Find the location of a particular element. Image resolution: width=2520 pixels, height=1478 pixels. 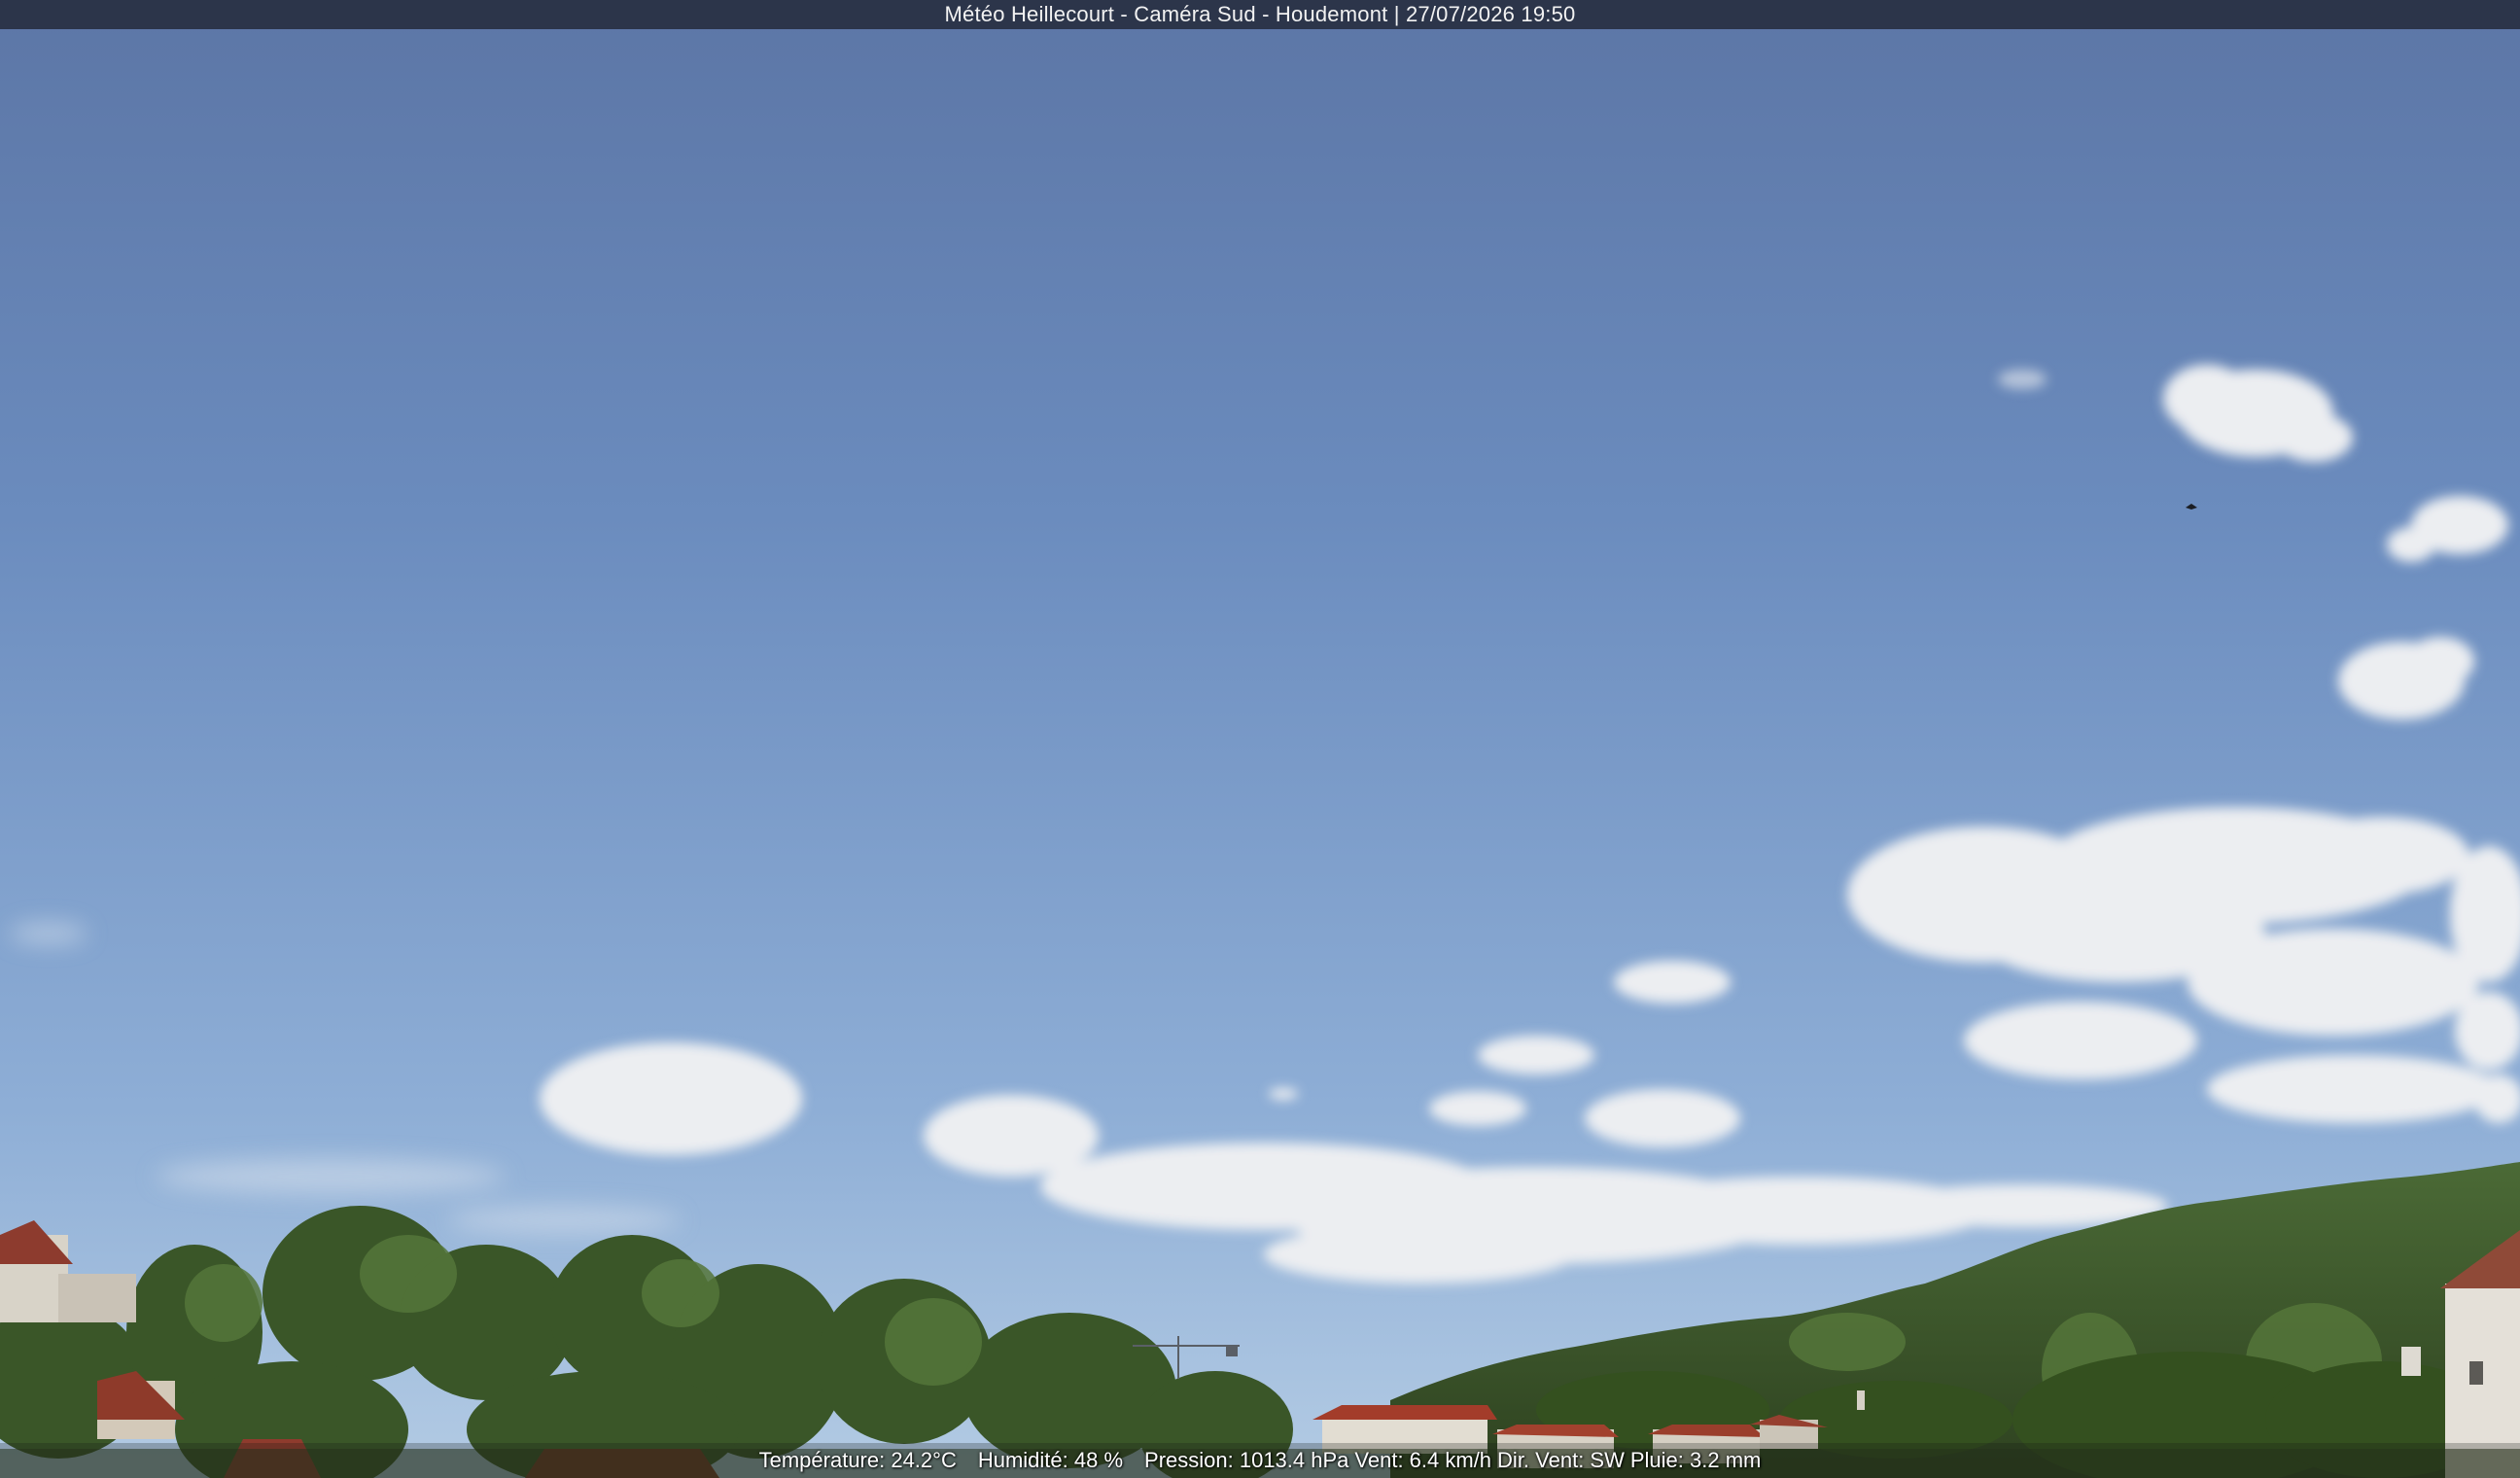

wind-readout: Vent: 6.4 km/h is located at coordinates (1423, 1460).